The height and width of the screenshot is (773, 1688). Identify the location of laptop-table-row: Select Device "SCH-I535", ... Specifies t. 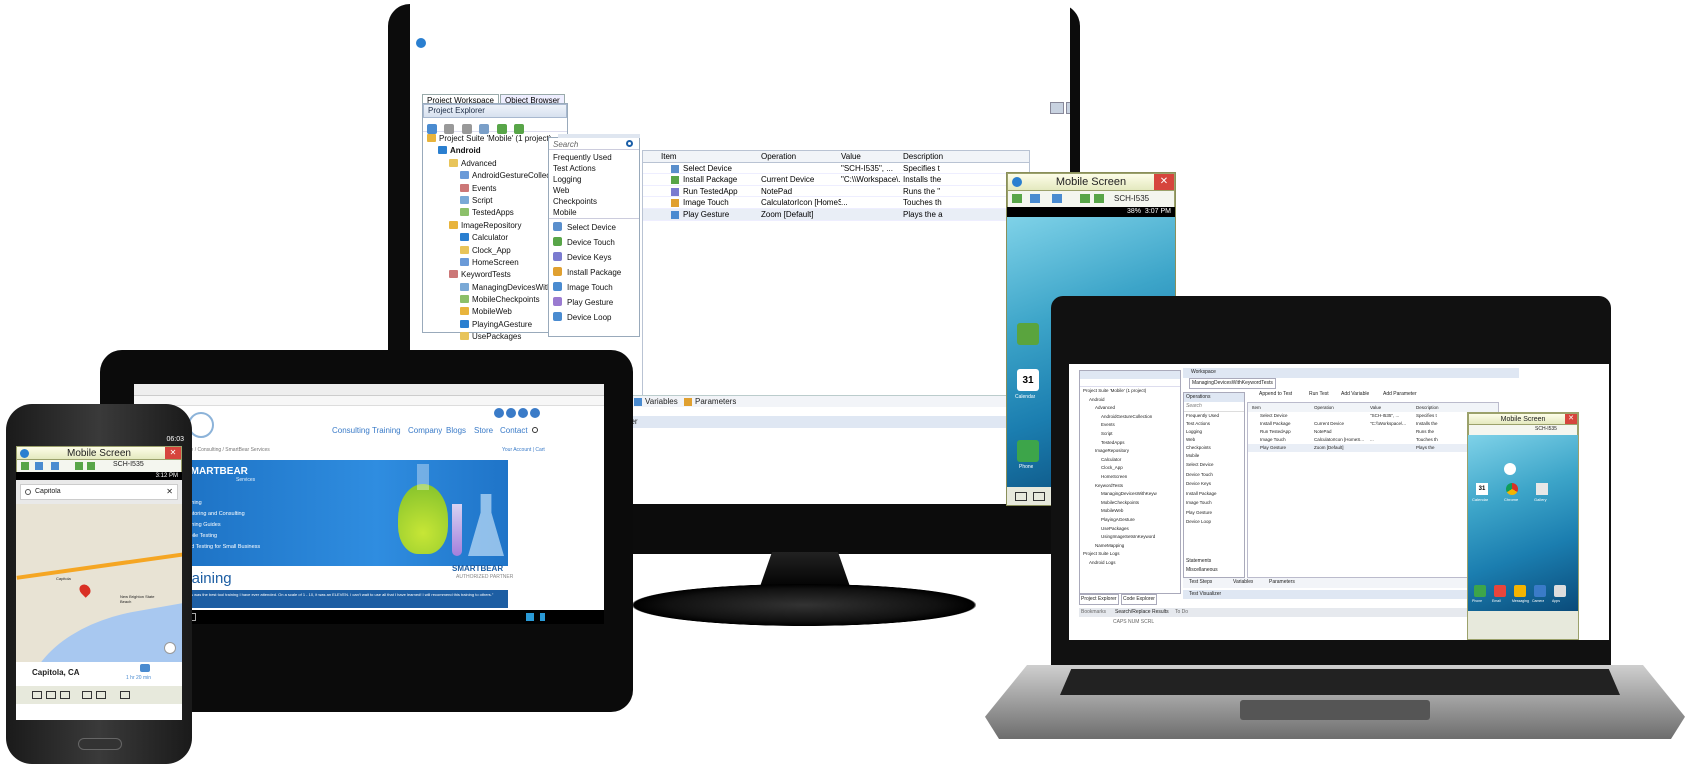
(1373, 416).